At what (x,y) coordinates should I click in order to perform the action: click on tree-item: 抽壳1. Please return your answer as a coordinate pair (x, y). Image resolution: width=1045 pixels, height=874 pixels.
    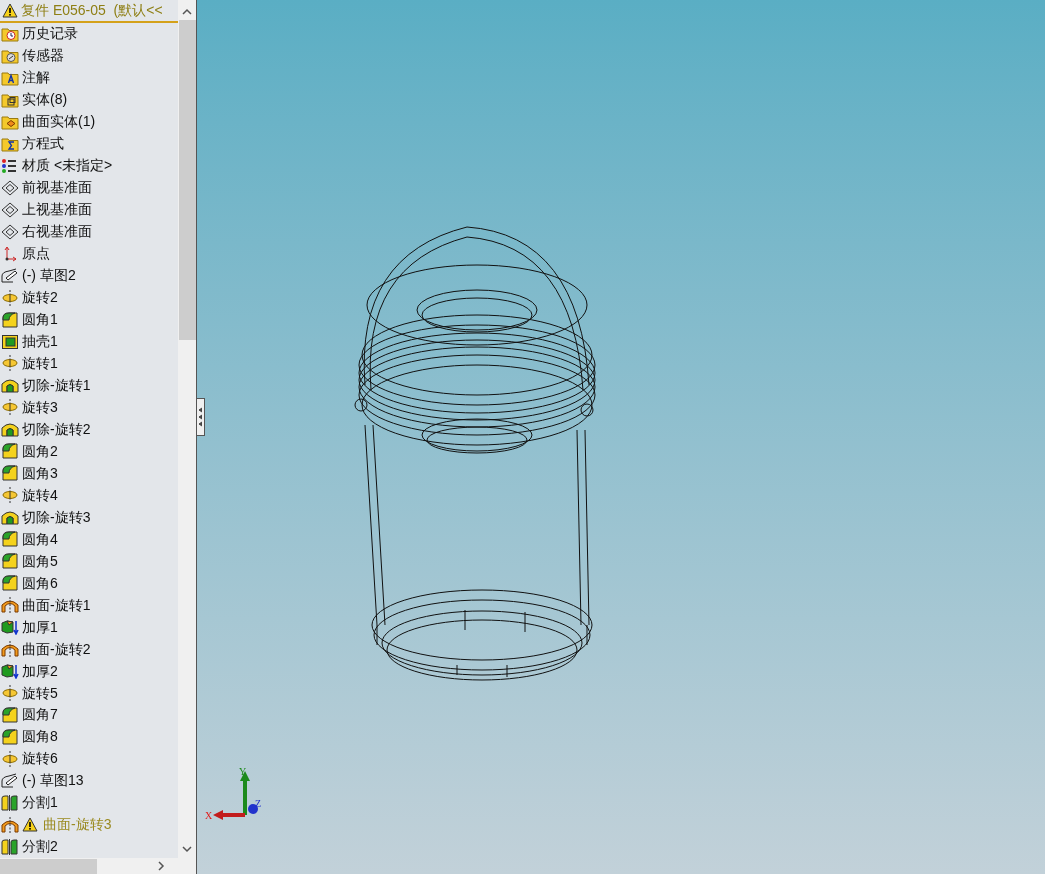
    Looking at the image, I should click on (89, 341).